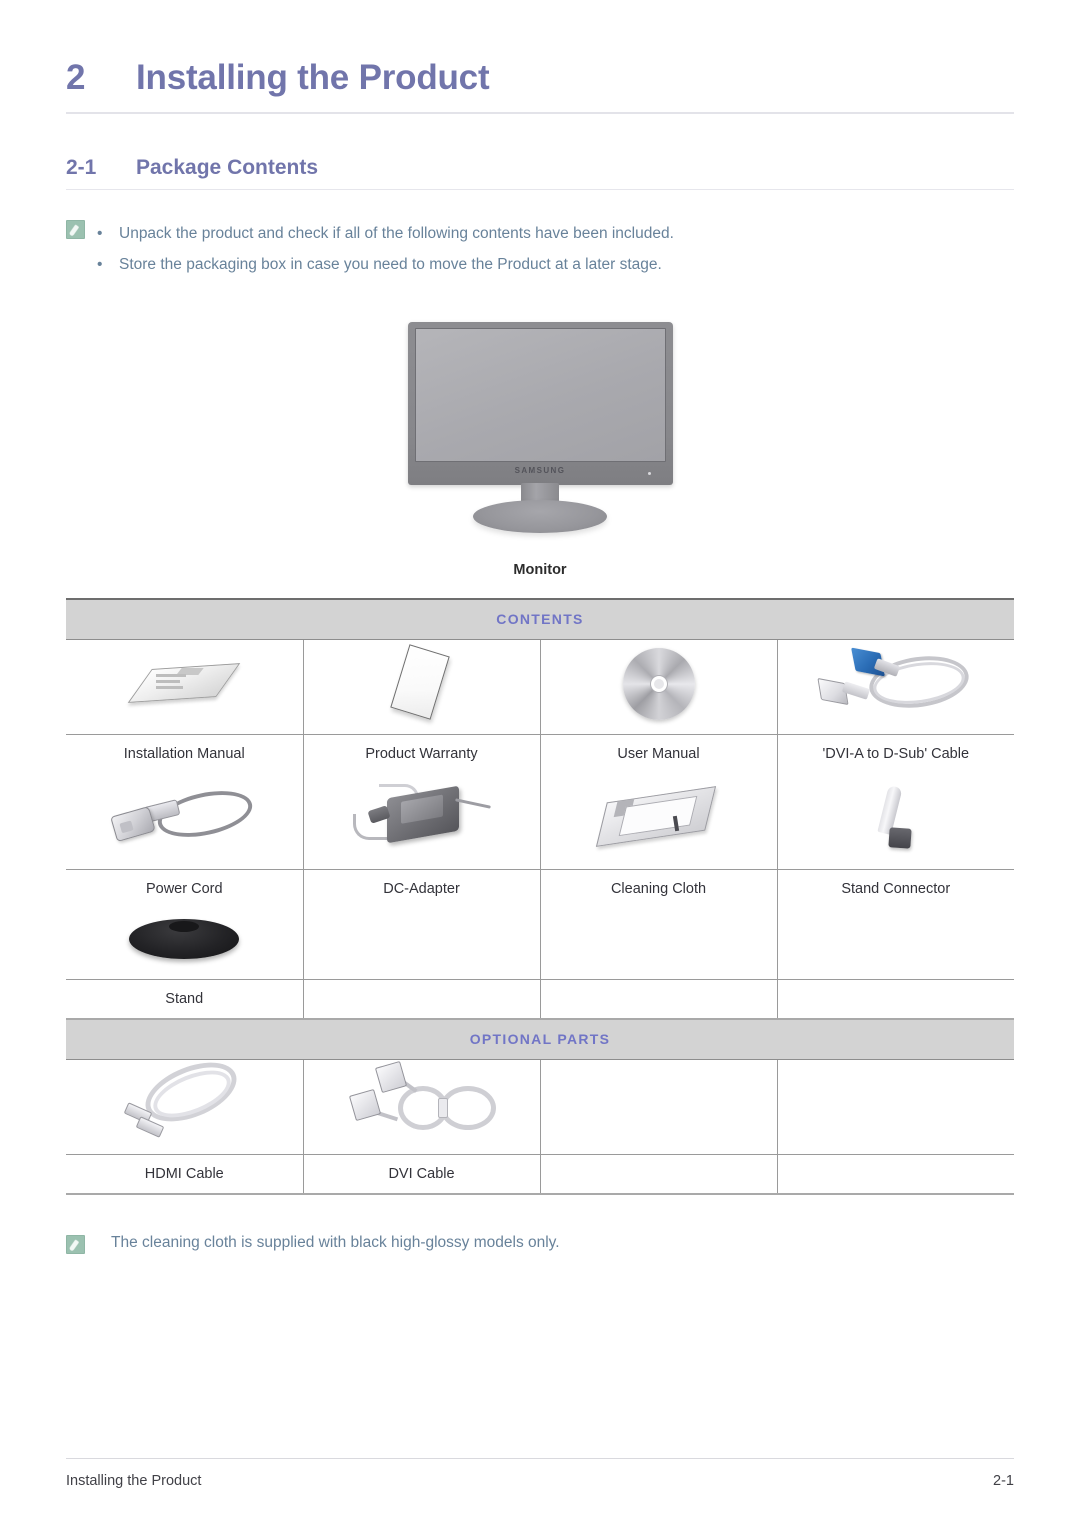 The height and width of the screenshot is (1527, 1080). I want to click on label-stand-connector: Stand Connector, so click(895, 888).